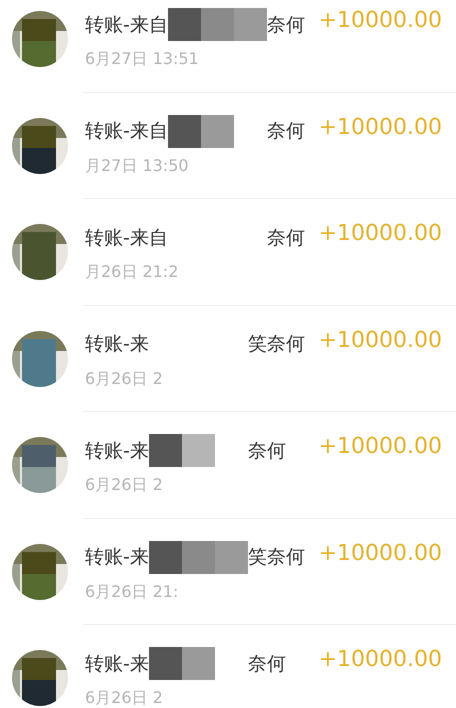  What do you see at coordinates (132, 273) in the screenshot?
I see `transfer-date: 月26日 21:2` at bounding box center [132, 273].